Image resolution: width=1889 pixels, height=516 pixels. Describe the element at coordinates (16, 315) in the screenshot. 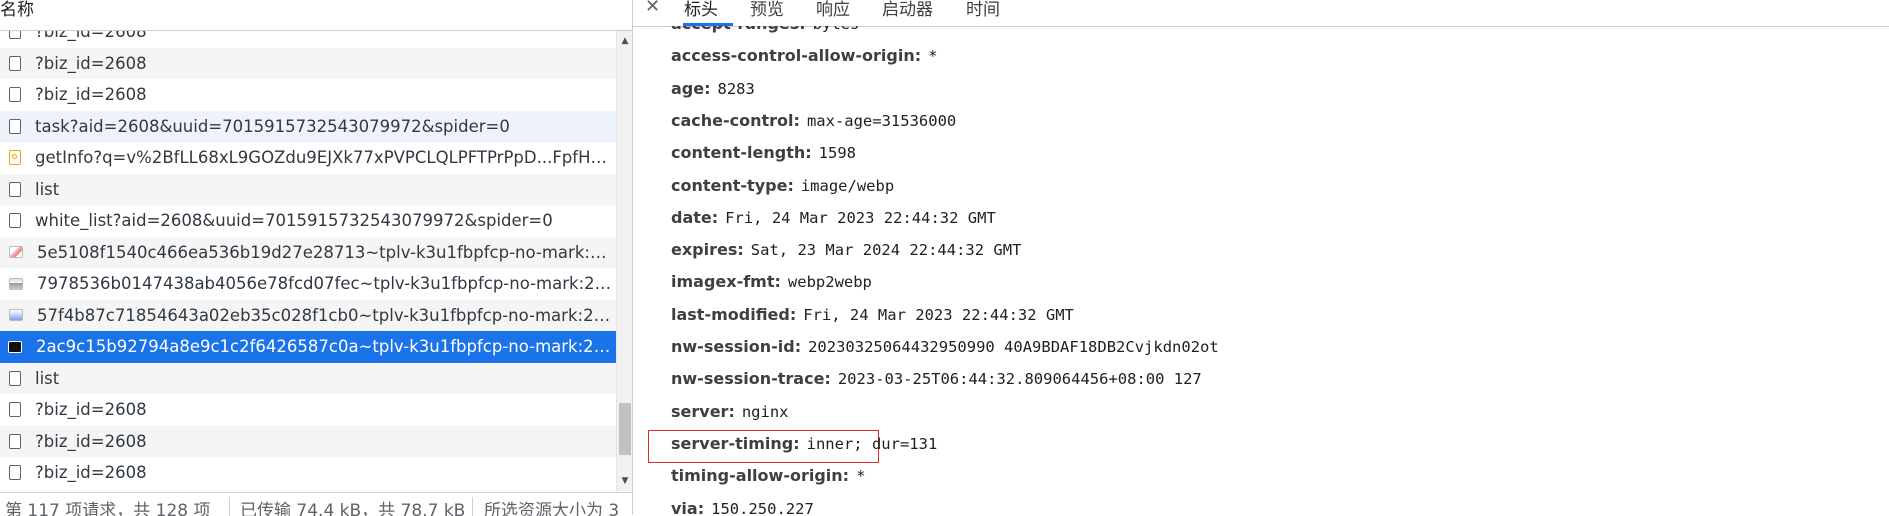

I see `image-icon-blue` at that location.